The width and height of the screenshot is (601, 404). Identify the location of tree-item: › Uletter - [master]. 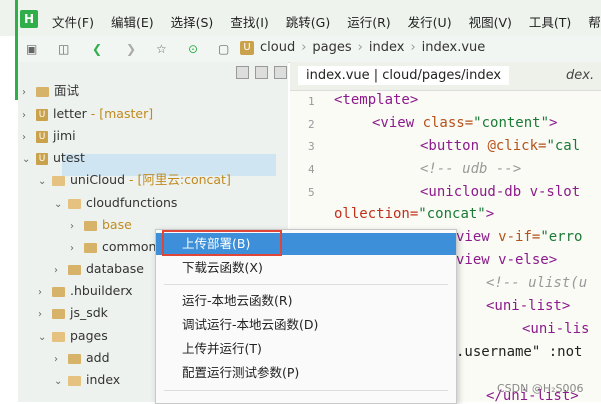
(87, 114).